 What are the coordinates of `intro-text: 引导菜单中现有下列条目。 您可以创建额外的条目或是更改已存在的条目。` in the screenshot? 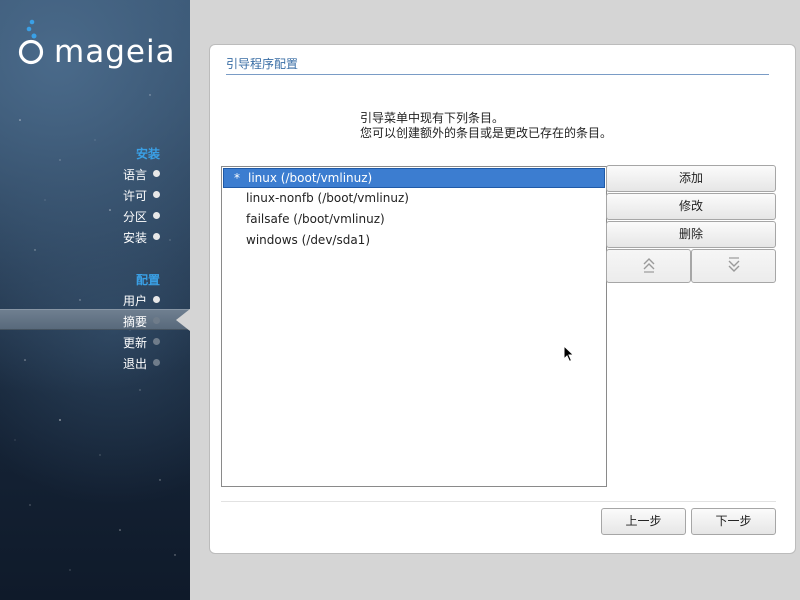 It's located at (486, 126).